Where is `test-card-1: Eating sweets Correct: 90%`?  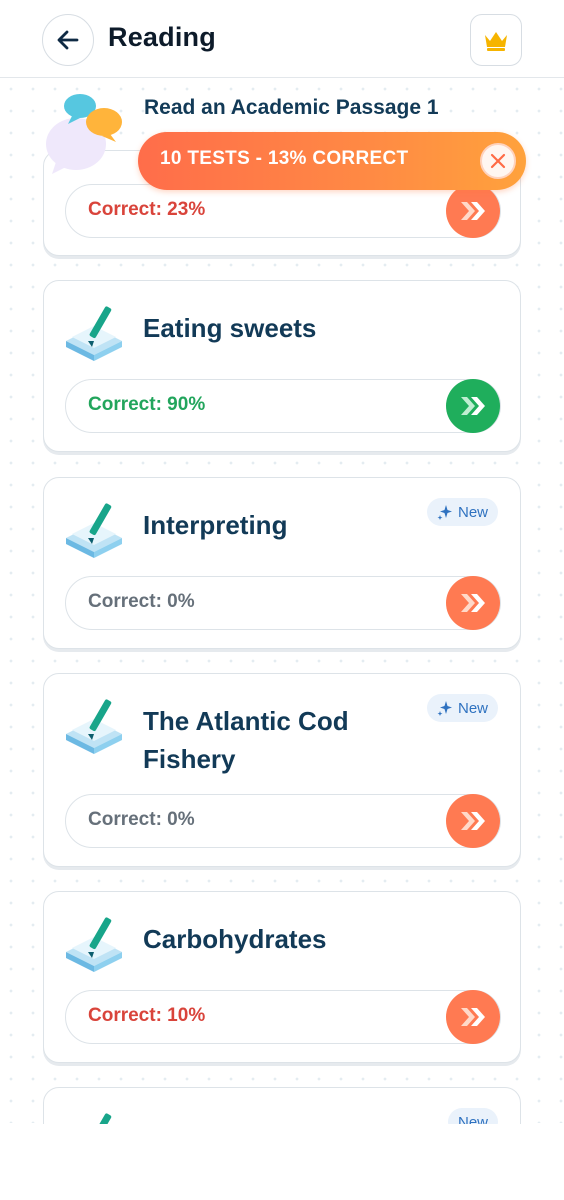 test-card-1: Eating sweets Correct: 90% is located at coordinates (282, 366).